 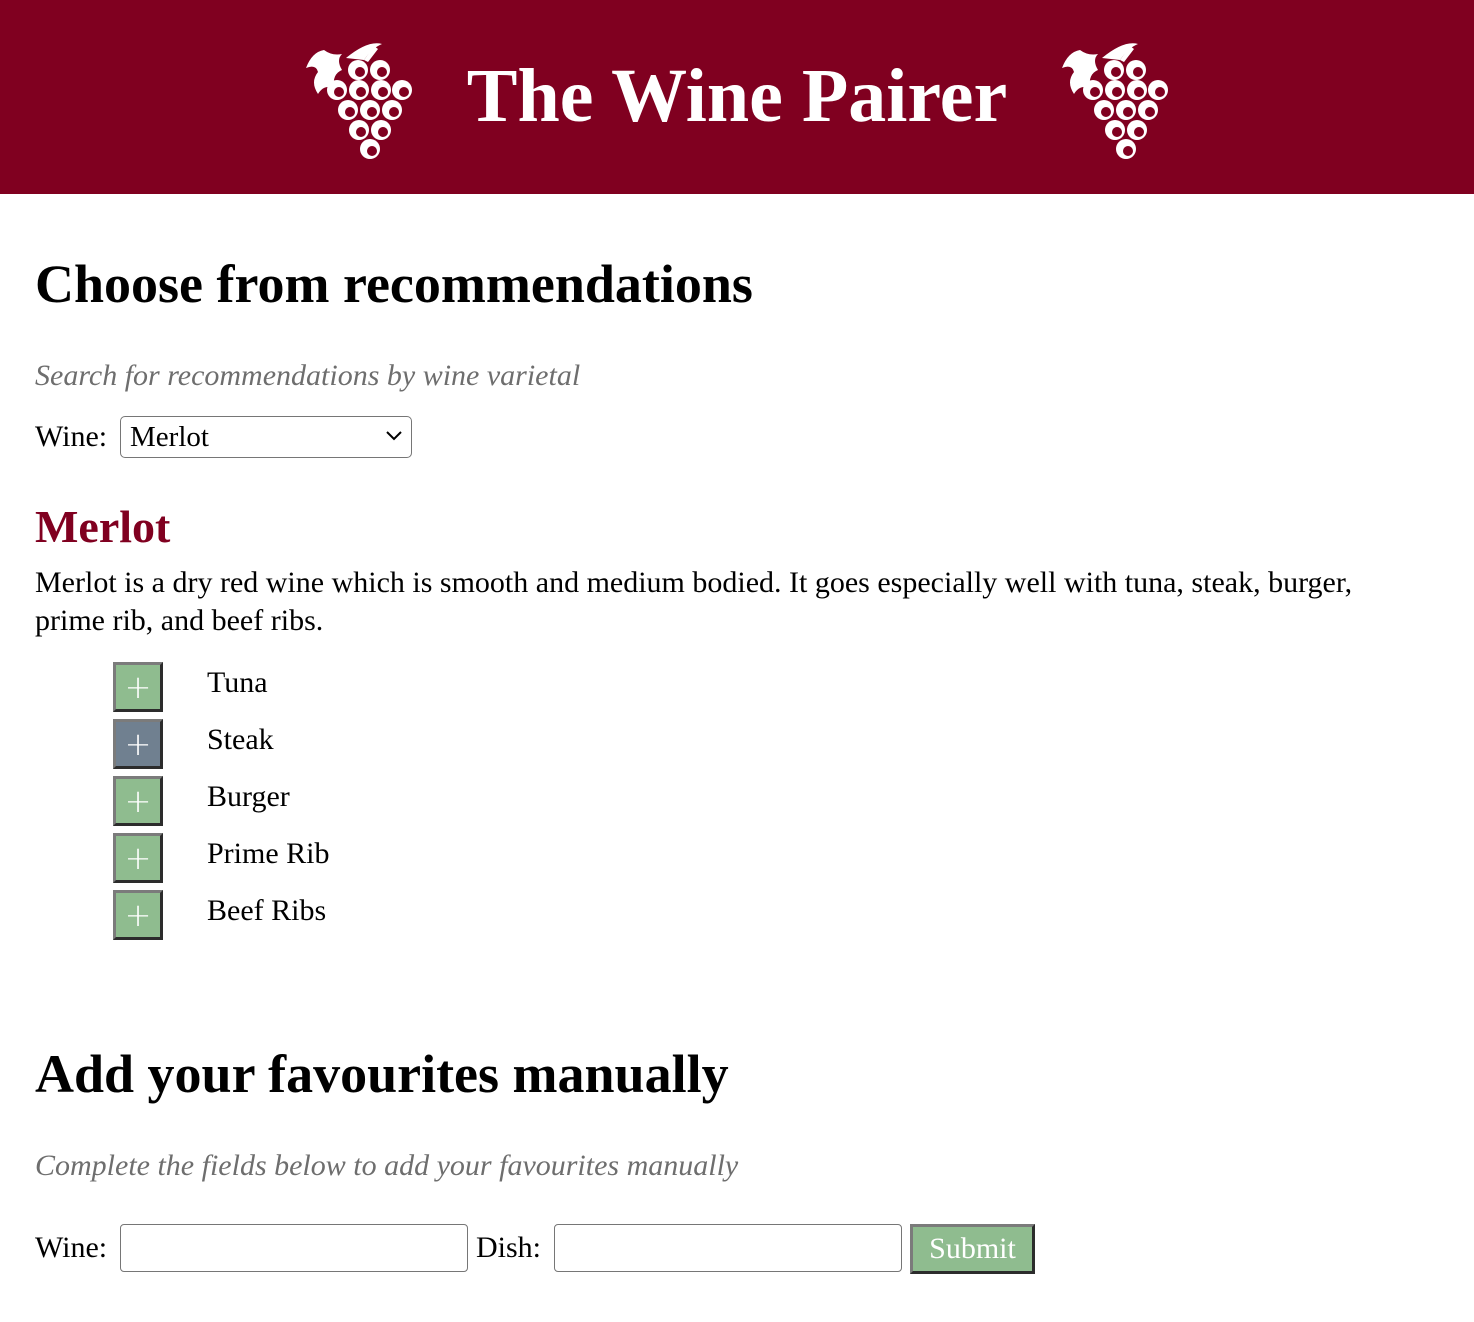 I want to click on pairing-item-prime-rib: + Prime Rib, so click(x=363, y=861).